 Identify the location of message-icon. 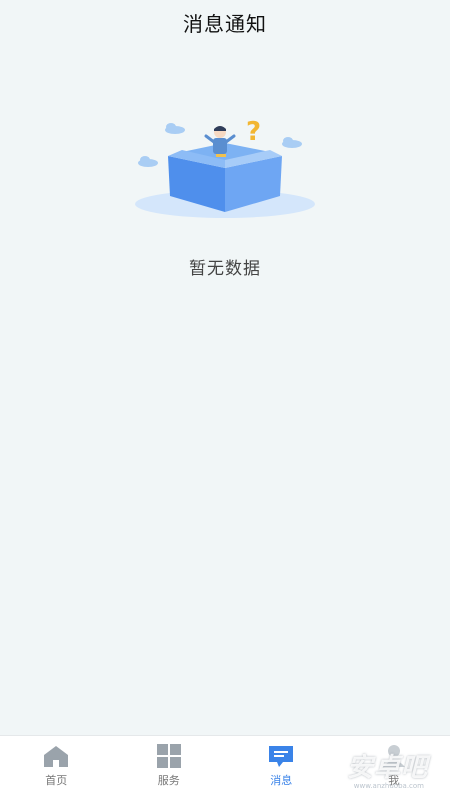
(281, 756).